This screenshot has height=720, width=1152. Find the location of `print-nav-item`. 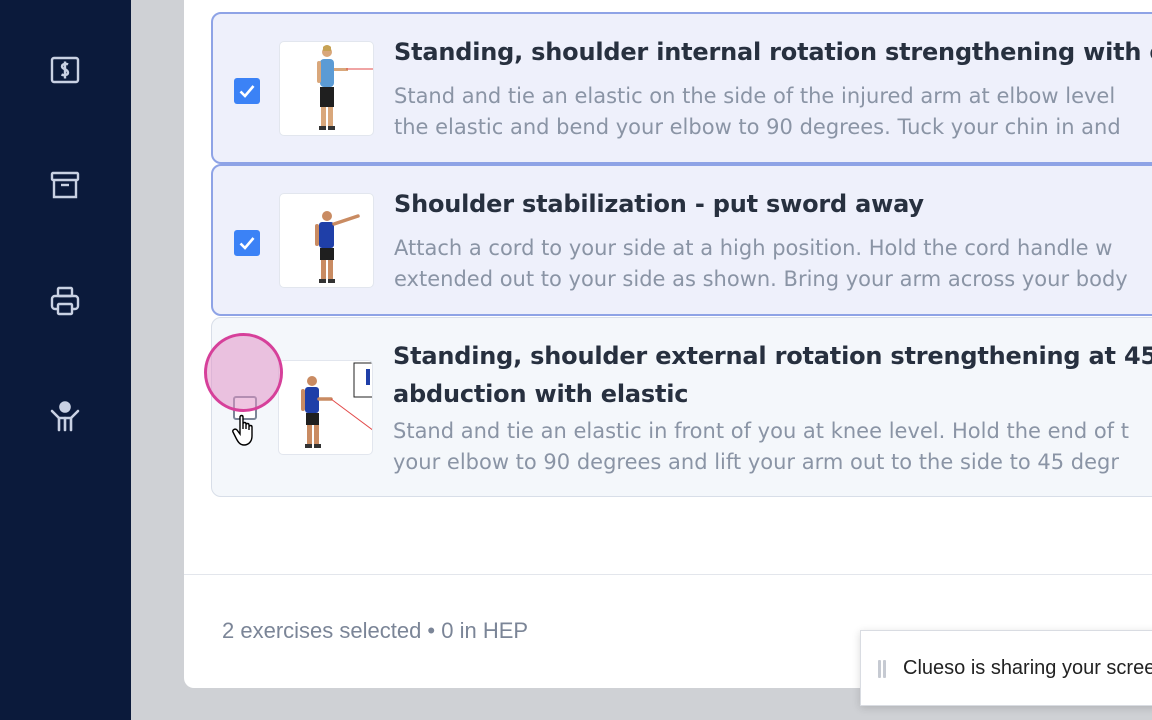

print-nav-item is located at coordinates (65, 301).